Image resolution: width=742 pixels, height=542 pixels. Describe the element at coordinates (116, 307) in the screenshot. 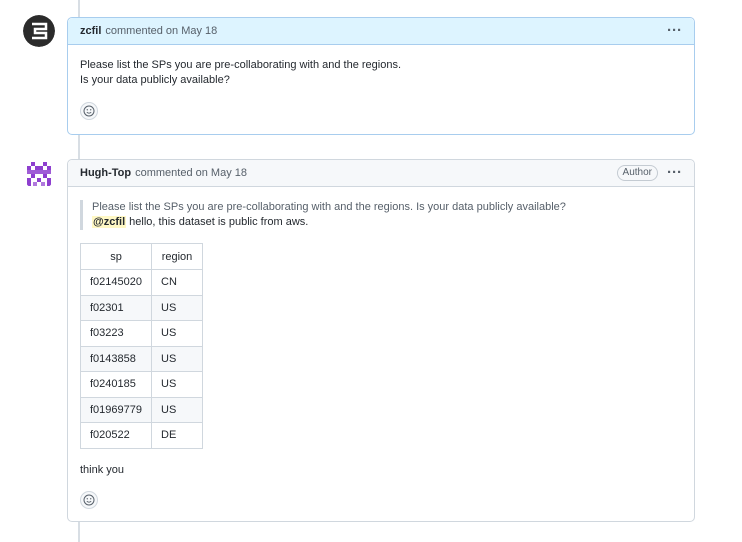

I see `cell-sp: f02301` at that location.